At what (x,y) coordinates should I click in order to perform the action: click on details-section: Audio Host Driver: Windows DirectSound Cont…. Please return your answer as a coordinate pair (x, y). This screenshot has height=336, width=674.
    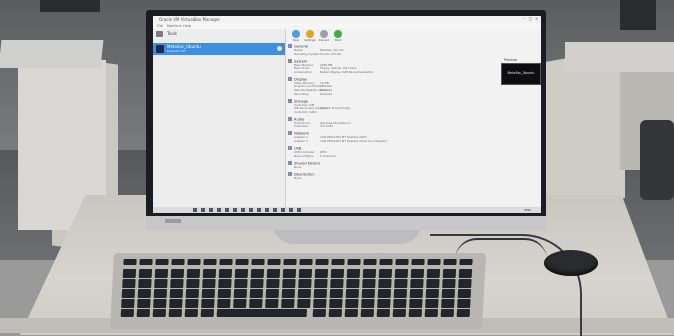
    Looking at the image, I should click on (383, 122).